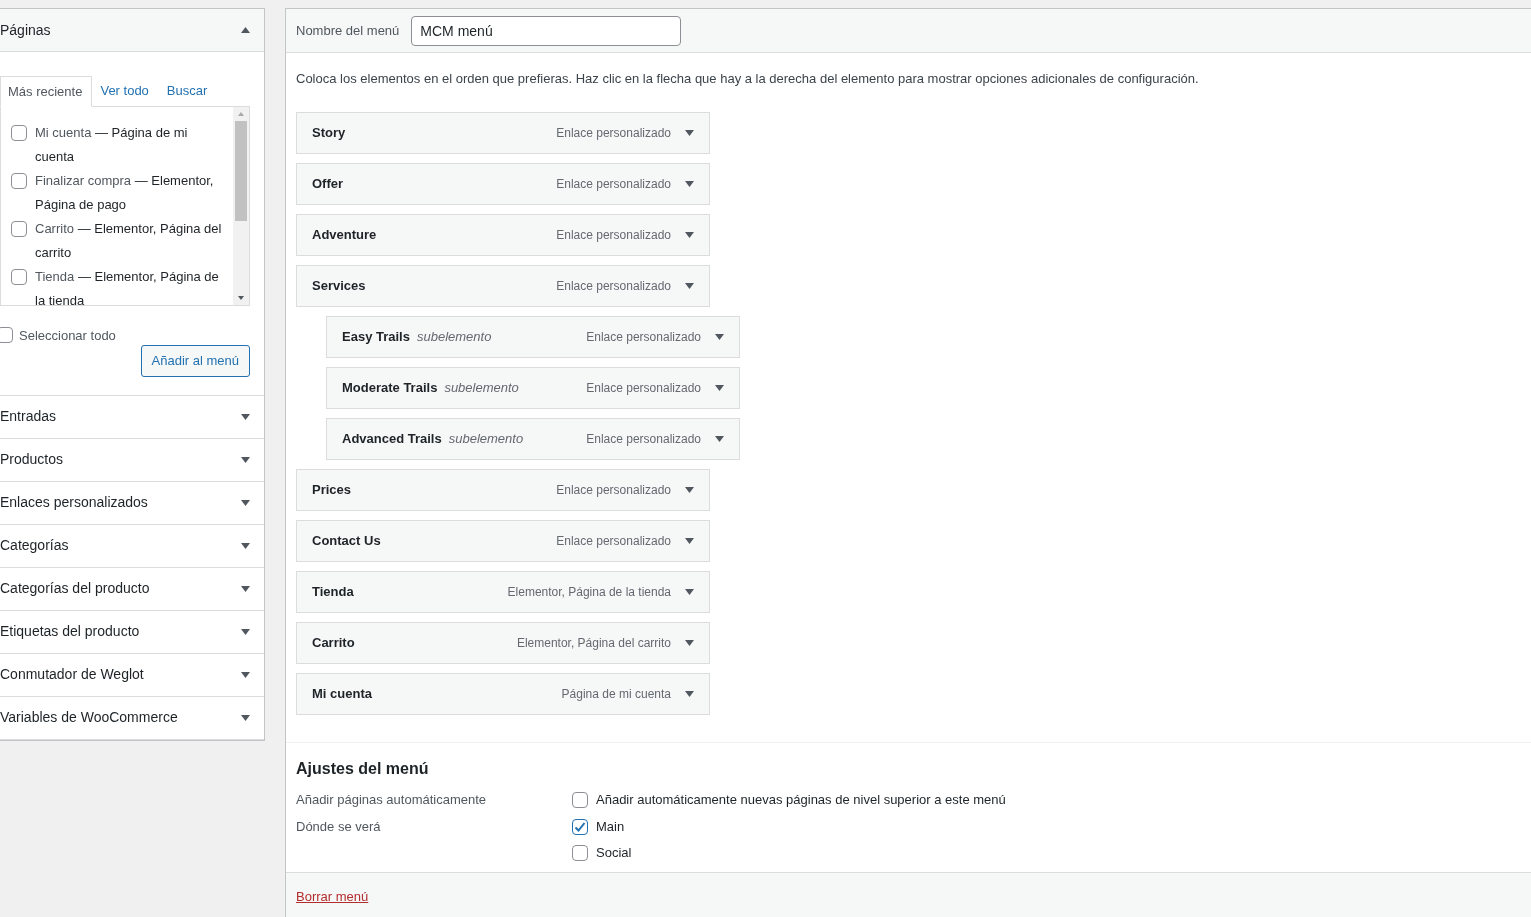 This screenshot has height=917, width=1531. I want to click on menu-item: Offer Enlace personalizado, so click(503, 183).